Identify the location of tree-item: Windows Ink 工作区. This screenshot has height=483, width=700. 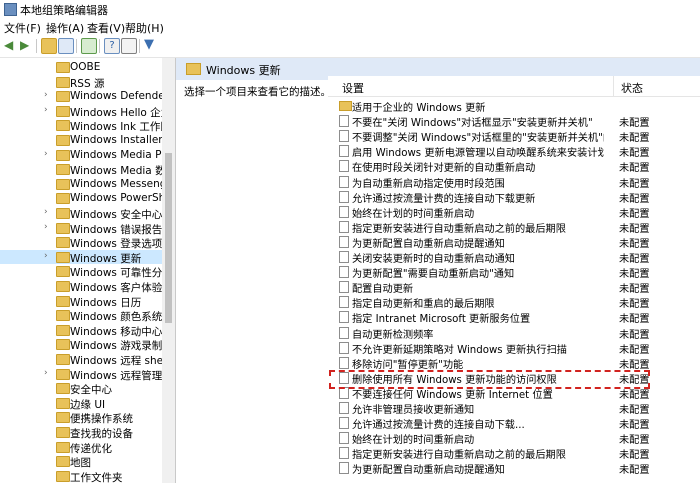
(85, 125).